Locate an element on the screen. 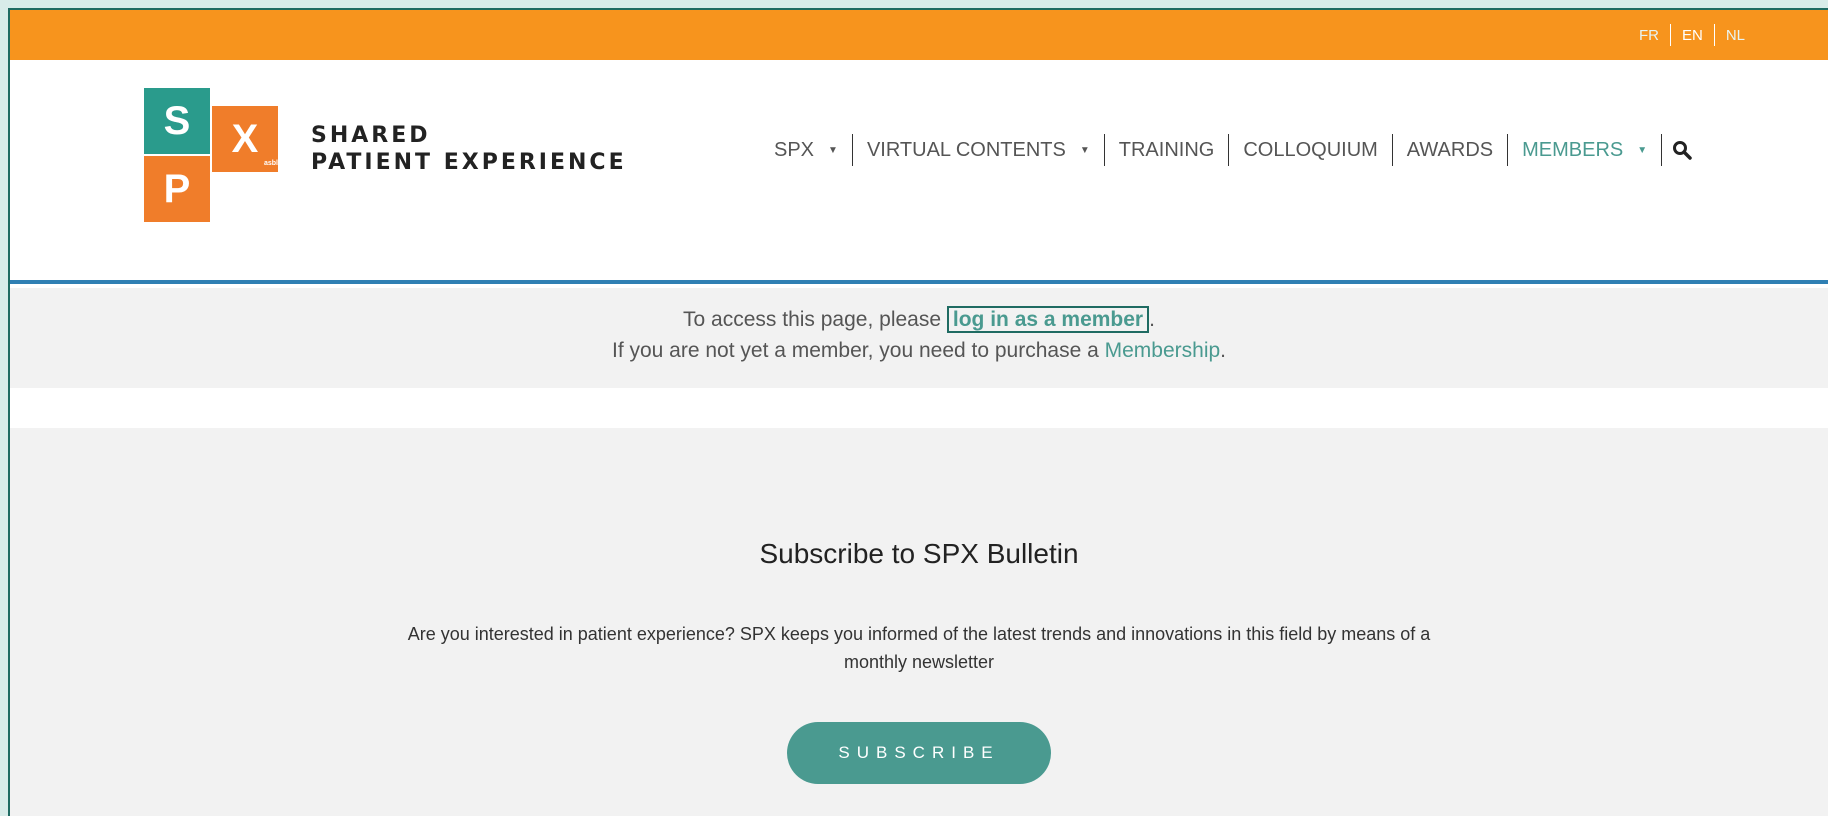 This screenshot has width=1828, height=816. logo-asbl: asbl is located at coordinates (271, 163).